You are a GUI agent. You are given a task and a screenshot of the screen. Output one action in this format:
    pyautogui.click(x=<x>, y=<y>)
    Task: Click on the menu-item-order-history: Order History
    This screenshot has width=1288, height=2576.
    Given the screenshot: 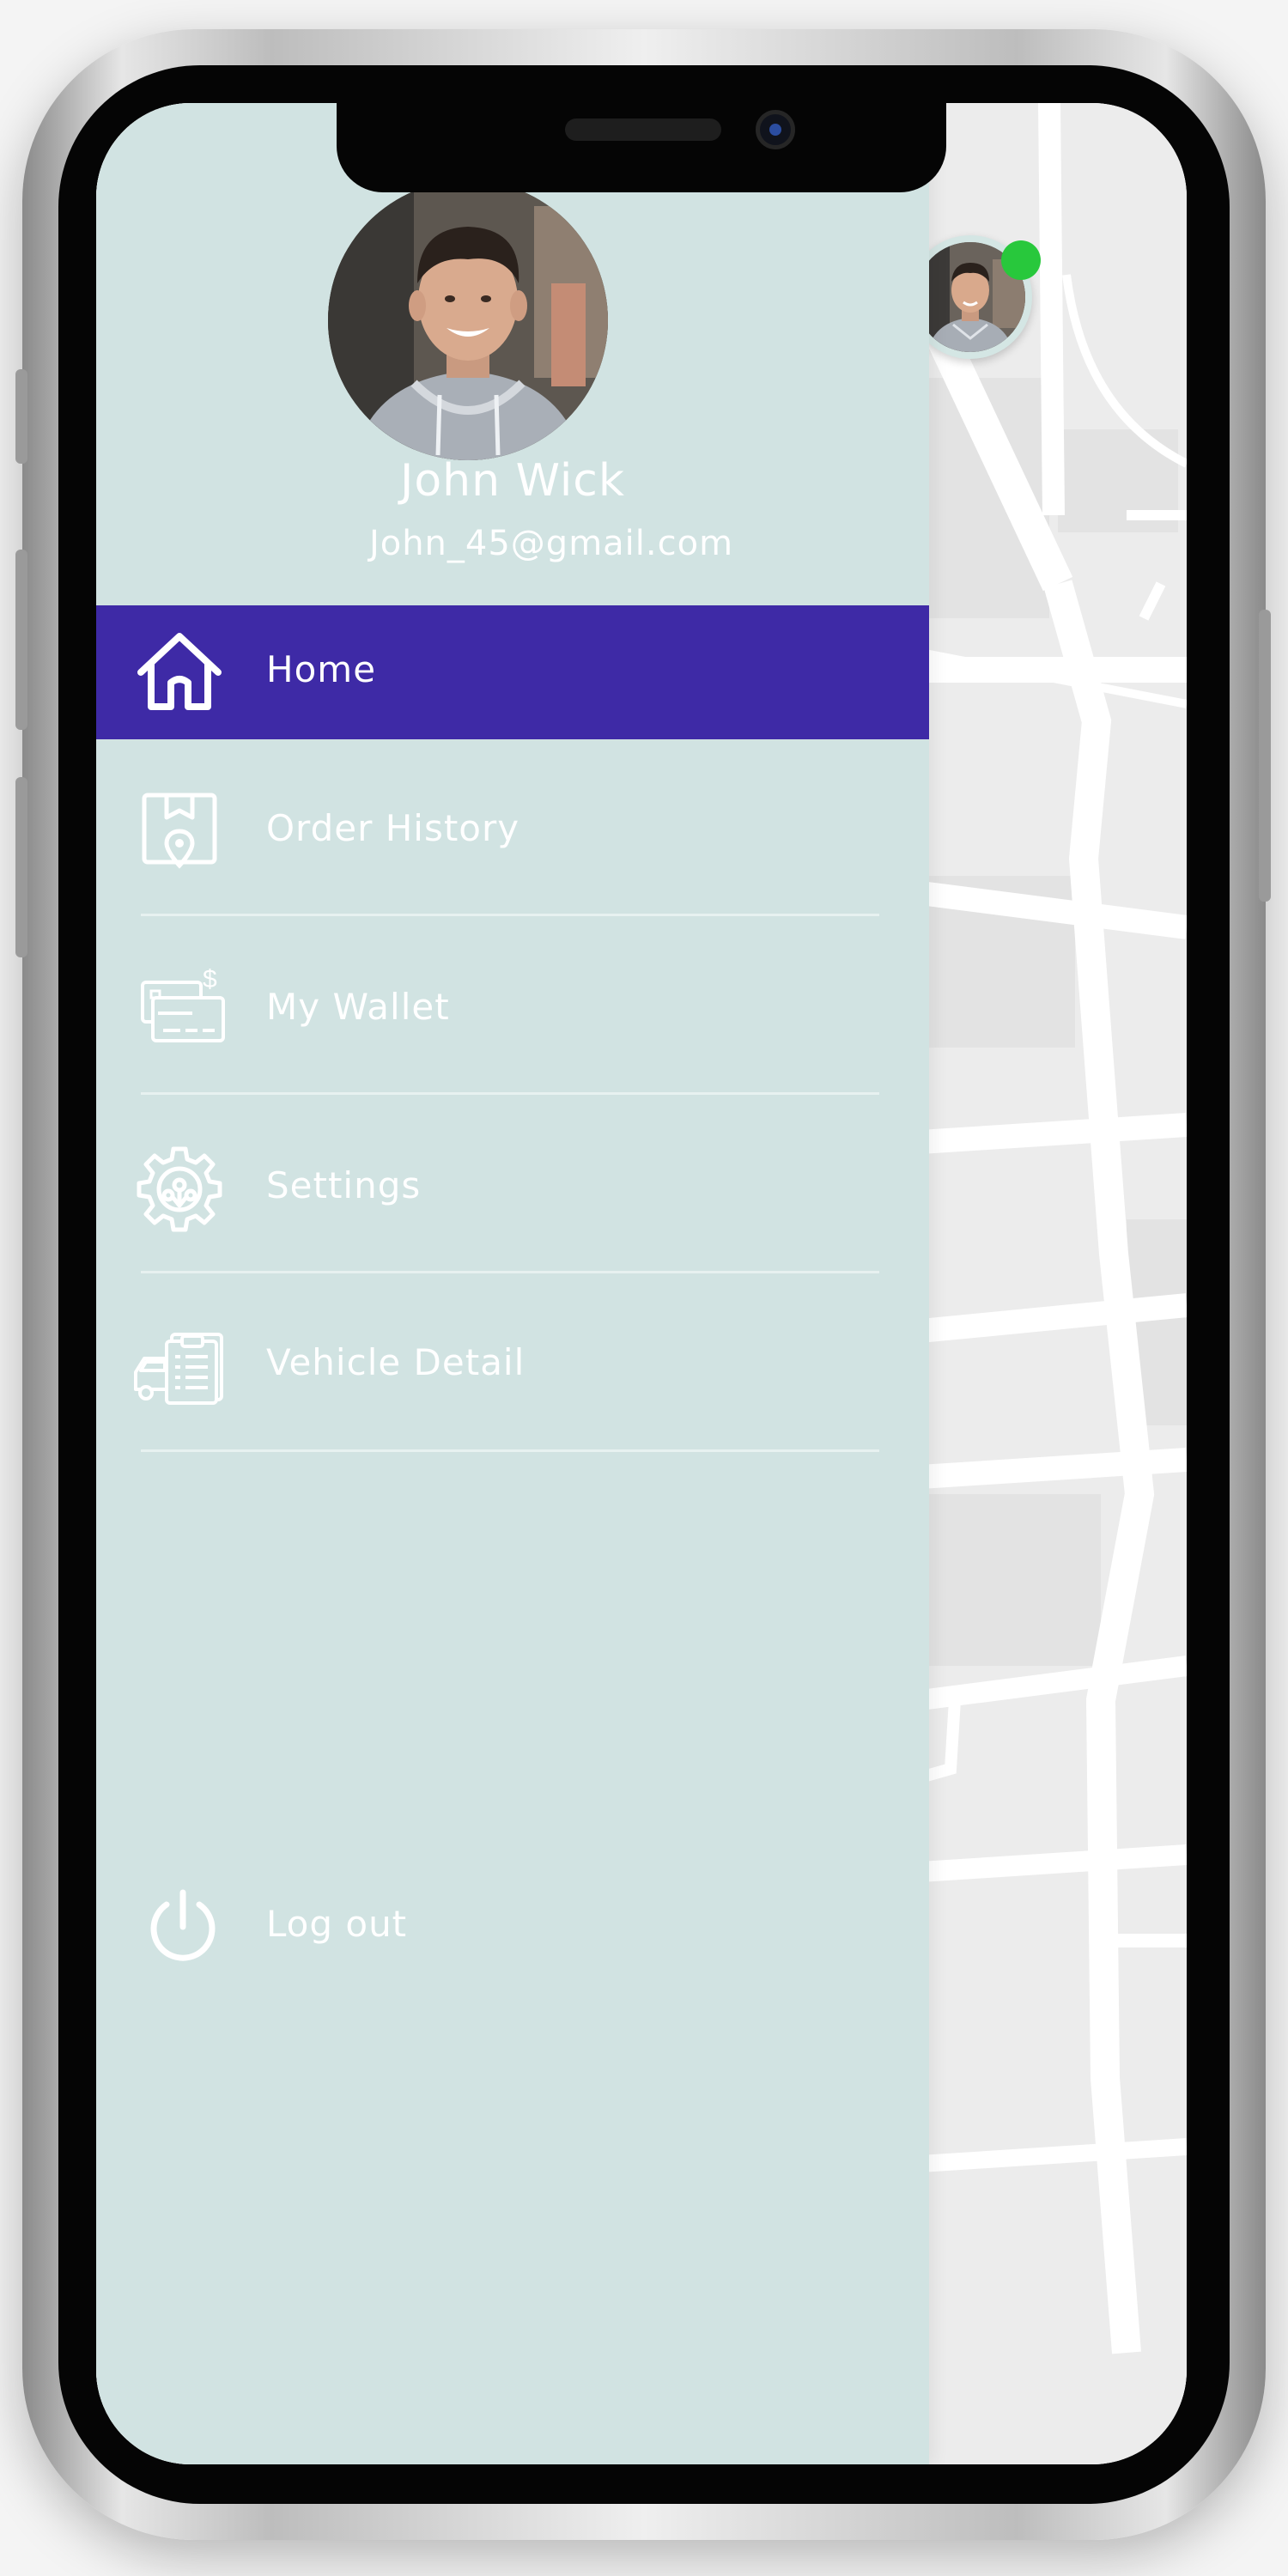 What is the action you would take?
    pyautogui.click(x=512, y=831)
    